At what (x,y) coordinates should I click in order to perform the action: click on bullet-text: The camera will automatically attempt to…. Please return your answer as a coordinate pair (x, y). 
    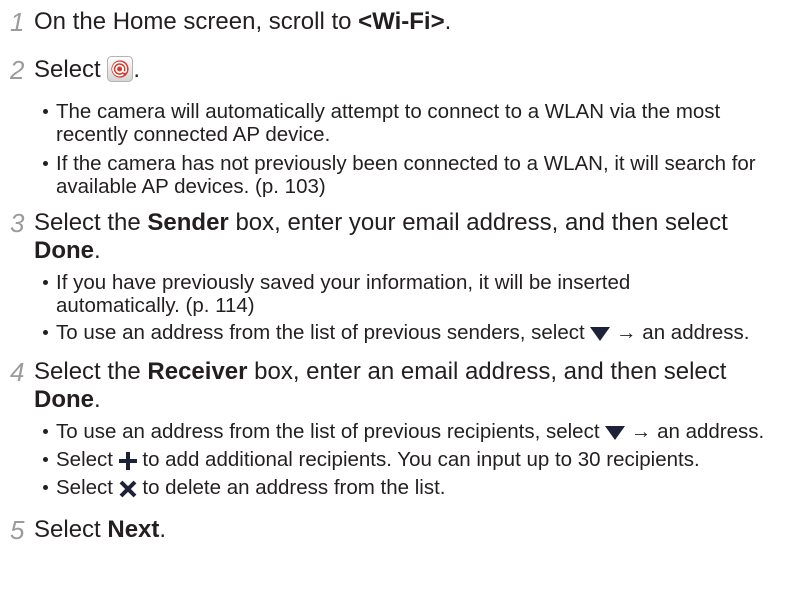
    Looking at the image, I should click on (388, 111).